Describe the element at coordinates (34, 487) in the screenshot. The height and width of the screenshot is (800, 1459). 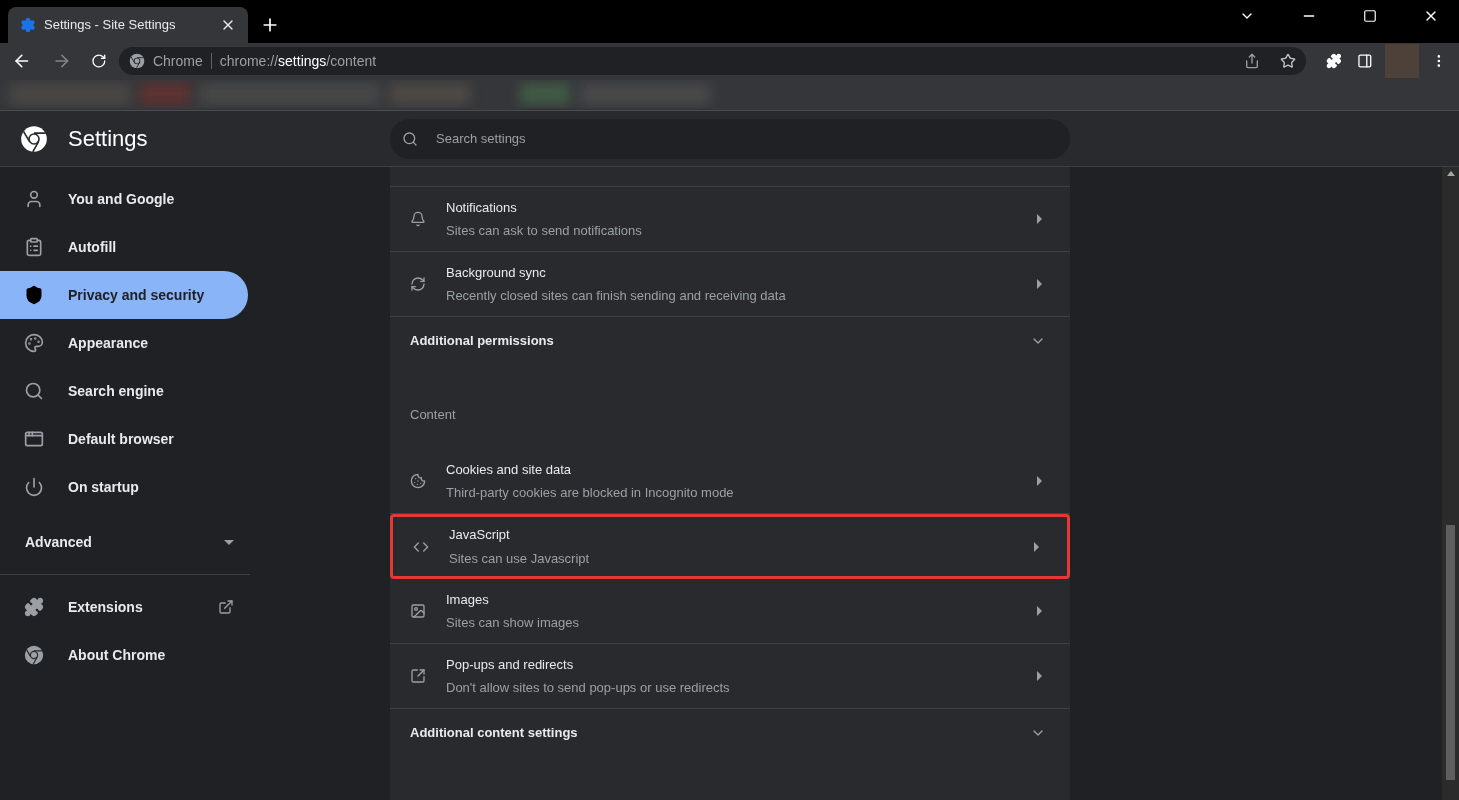
I see `power-icon` at that location.